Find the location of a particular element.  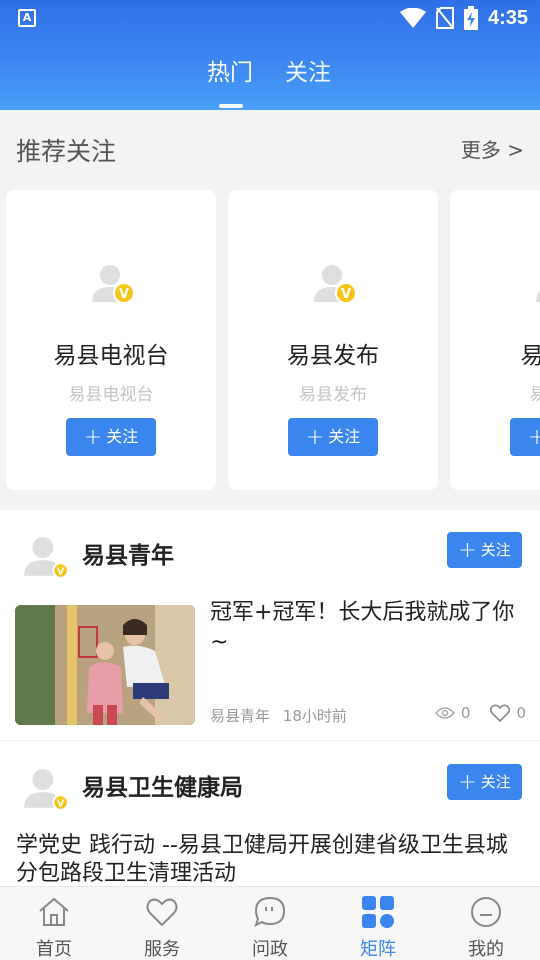

top-tabs: 热门 关注 is located at coordinates (270, 75).